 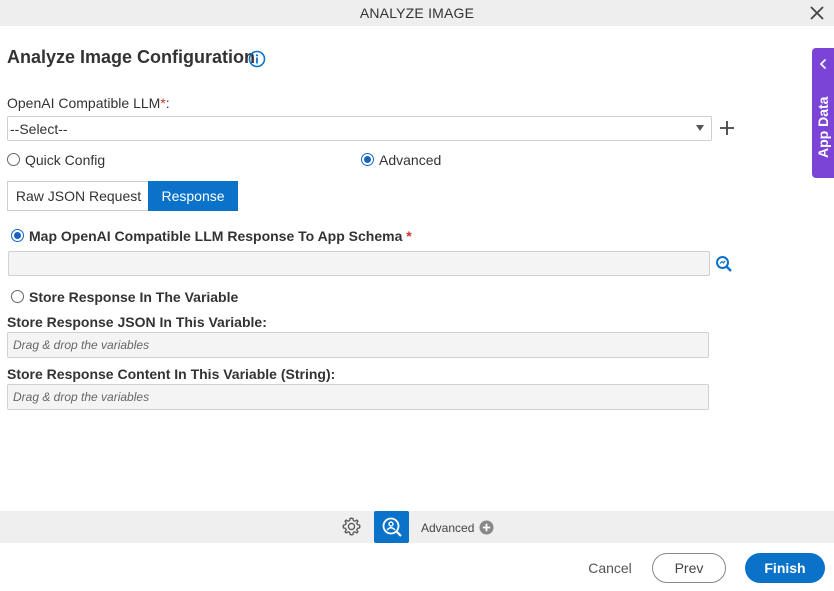 What do you see at coordinates (131, 57) in the screenshot?
I see `page-title: Analyze Image Configuration` at bounding box center [131, 57].